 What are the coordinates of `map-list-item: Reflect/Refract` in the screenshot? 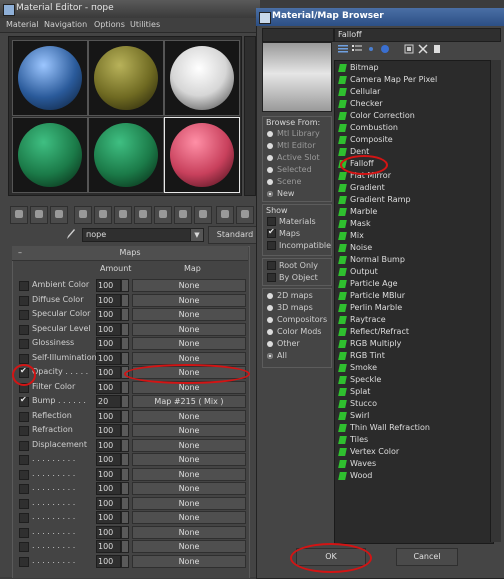 It's located at (373, 333).